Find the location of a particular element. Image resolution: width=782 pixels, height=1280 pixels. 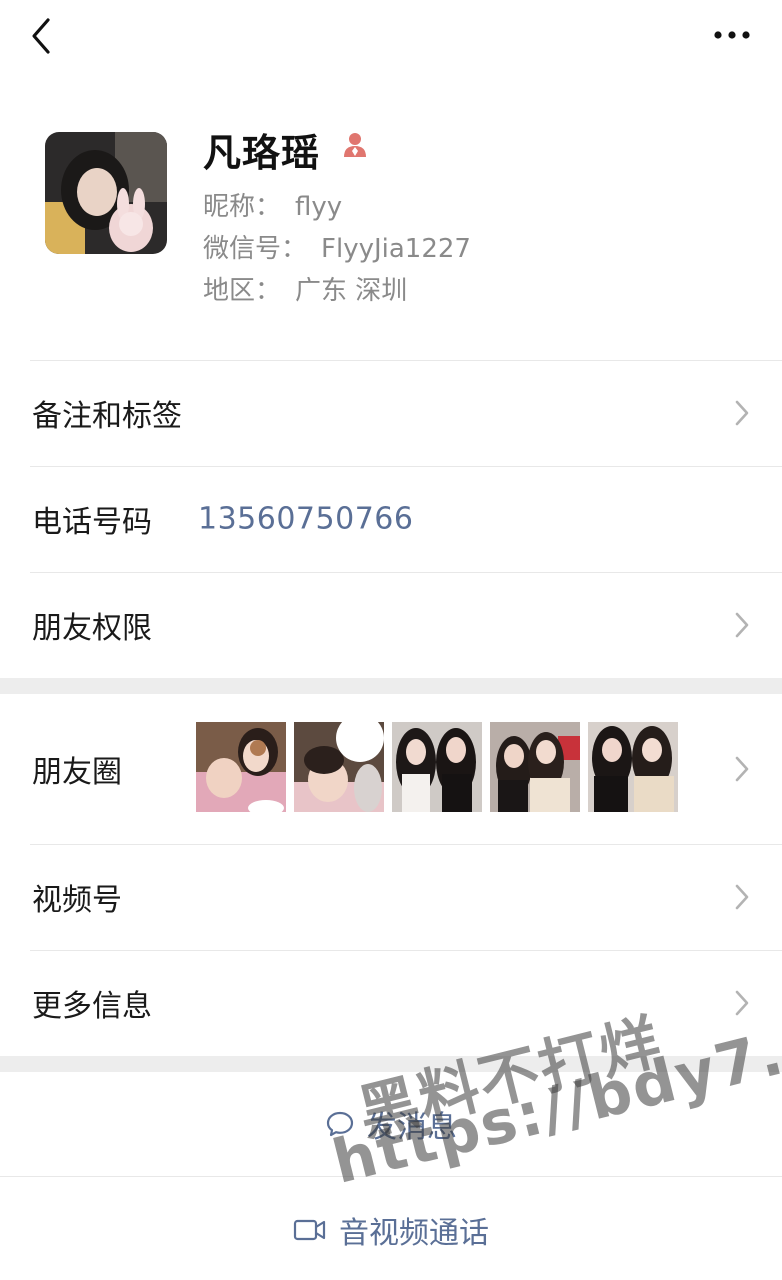

send-message-button: 发消息 is located at coordinates (391, 1124).